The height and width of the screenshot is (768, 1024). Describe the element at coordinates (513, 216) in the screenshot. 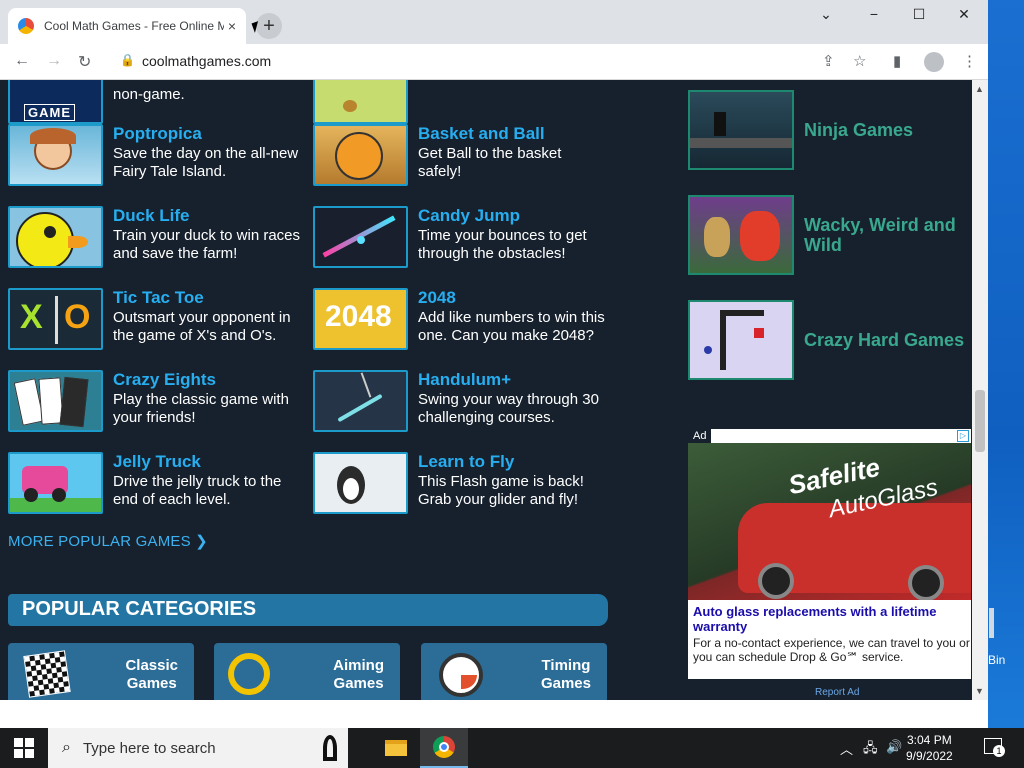

I see `game-title: Candy Jump` at that location.